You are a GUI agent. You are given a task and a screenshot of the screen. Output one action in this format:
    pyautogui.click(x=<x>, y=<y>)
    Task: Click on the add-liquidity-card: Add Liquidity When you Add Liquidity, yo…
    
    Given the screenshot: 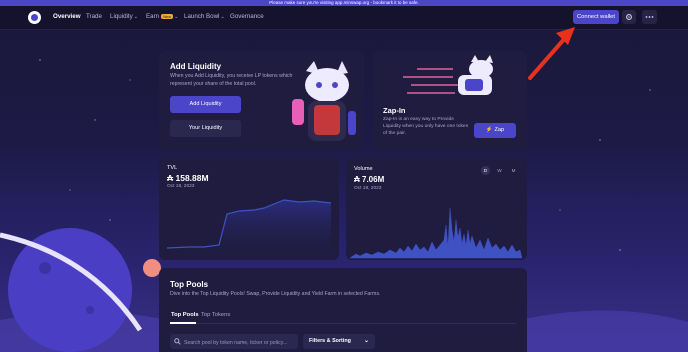 What is the action you would take?
    pyautogui.click(x=261, y=100)
    